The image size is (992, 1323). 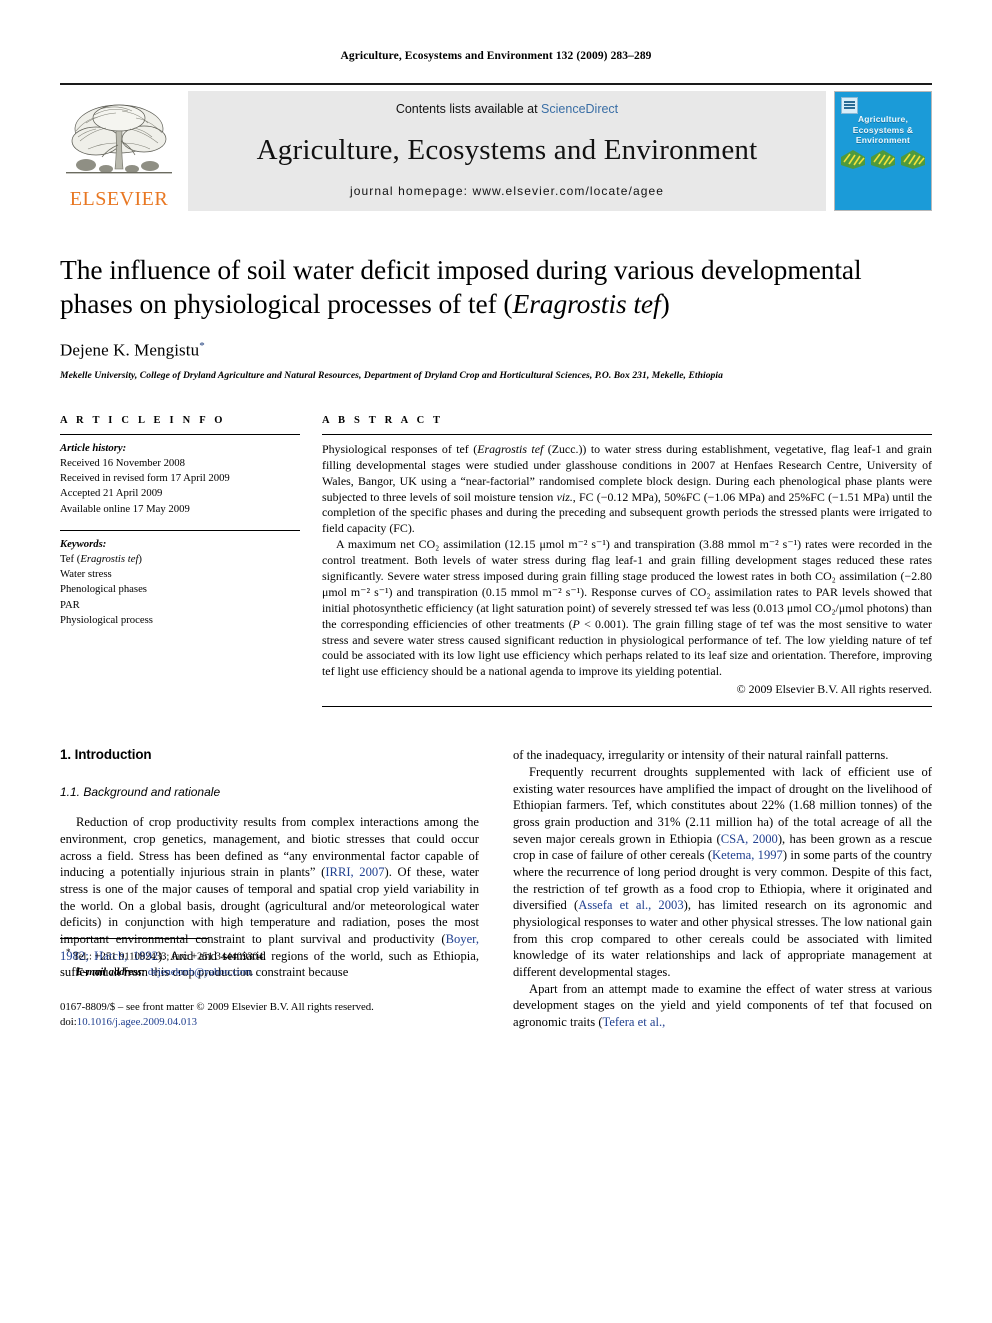 I want to click on citation-ketema-1997: Ketema, 1997, so click(x=747, y=855).